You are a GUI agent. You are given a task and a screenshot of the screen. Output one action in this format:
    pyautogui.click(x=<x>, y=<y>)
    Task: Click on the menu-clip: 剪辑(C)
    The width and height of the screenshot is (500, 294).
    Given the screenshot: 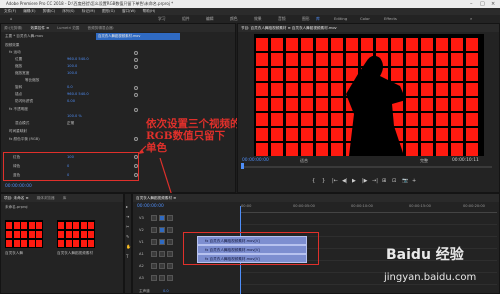 What is the action you would take?
    pyautogui.click(x=49, y=11)
    